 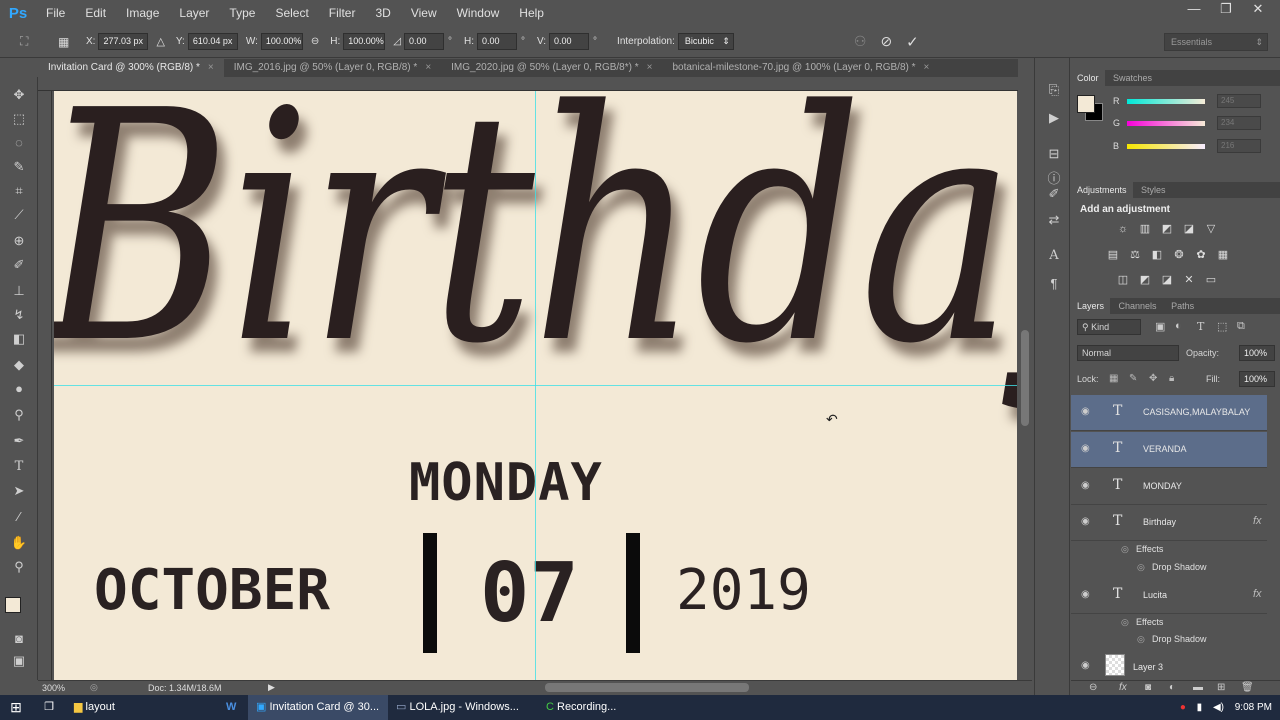 What do you see at coordinates (94, 687) in the screenshot?
I see `status-info-icon: ◎` at bounding box center [94, 687].